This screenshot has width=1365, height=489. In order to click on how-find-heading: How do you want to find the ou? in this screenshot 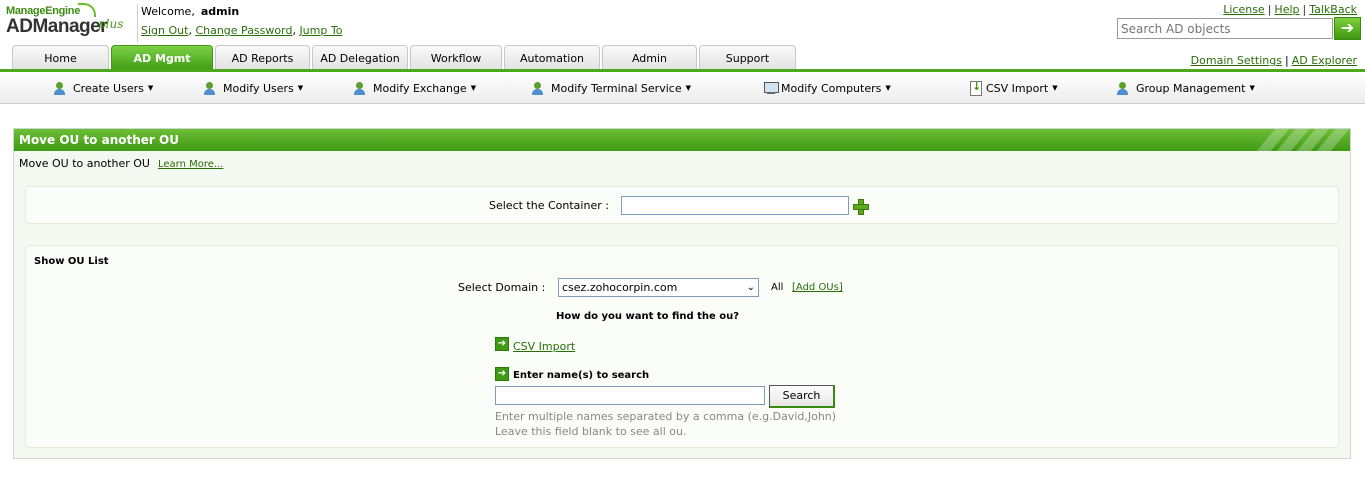, I will do `click(648, 316)`.